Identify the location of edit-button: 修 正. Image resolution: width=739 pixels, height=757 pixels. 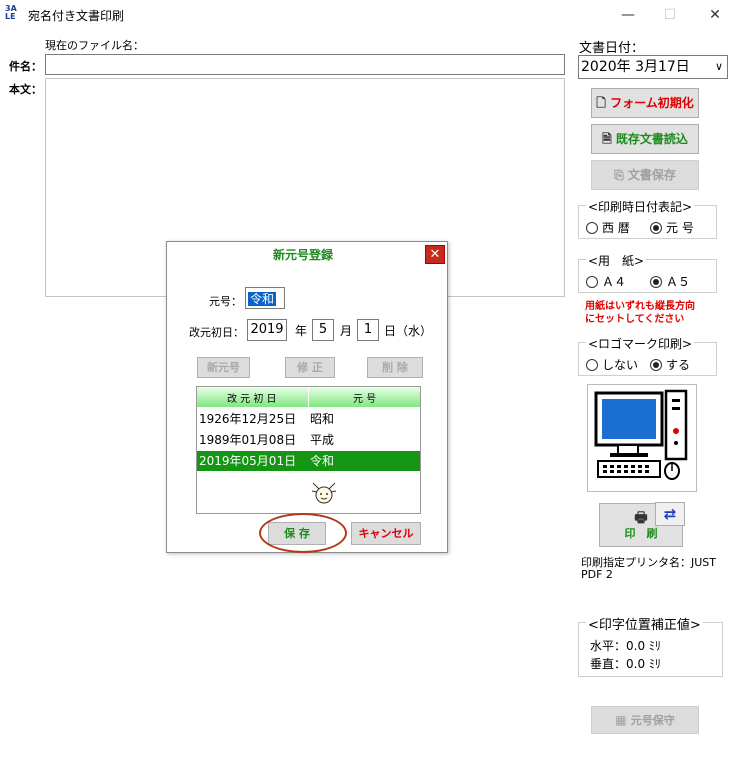
(310, 367).